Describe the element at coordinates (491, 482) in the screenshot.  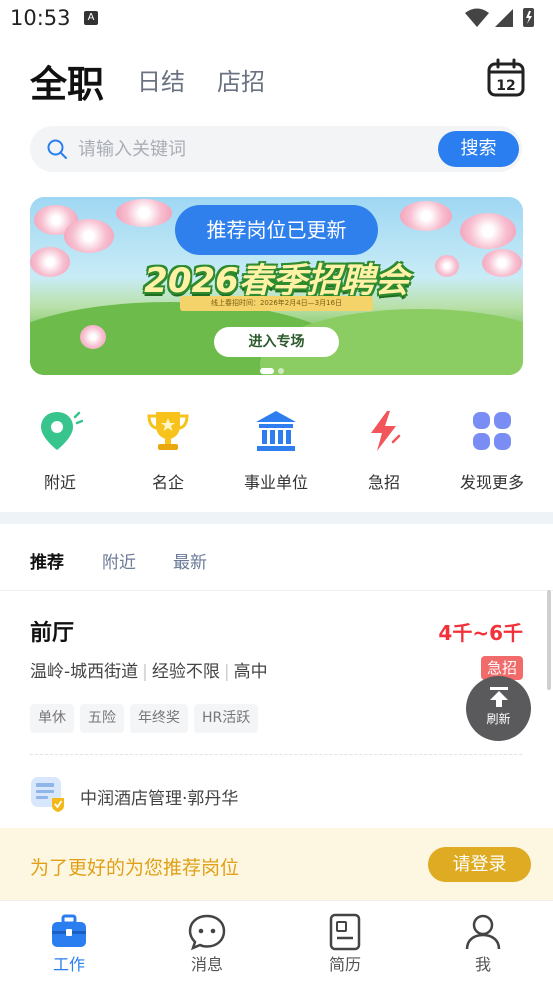
I see `quick-label: 发现更多` at that location.